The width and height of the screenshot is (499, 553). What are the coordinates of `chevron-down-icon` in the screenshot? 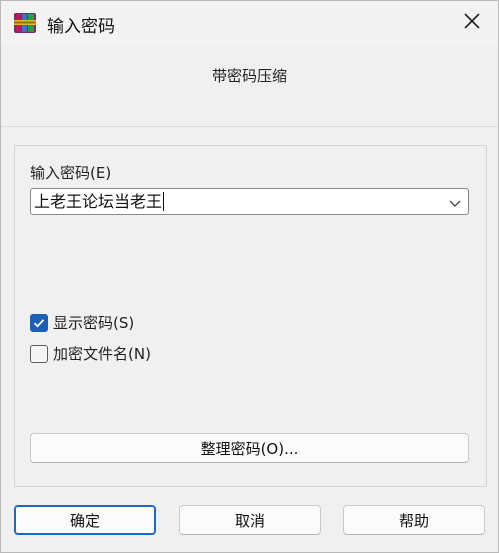 It's located at (455, 202).